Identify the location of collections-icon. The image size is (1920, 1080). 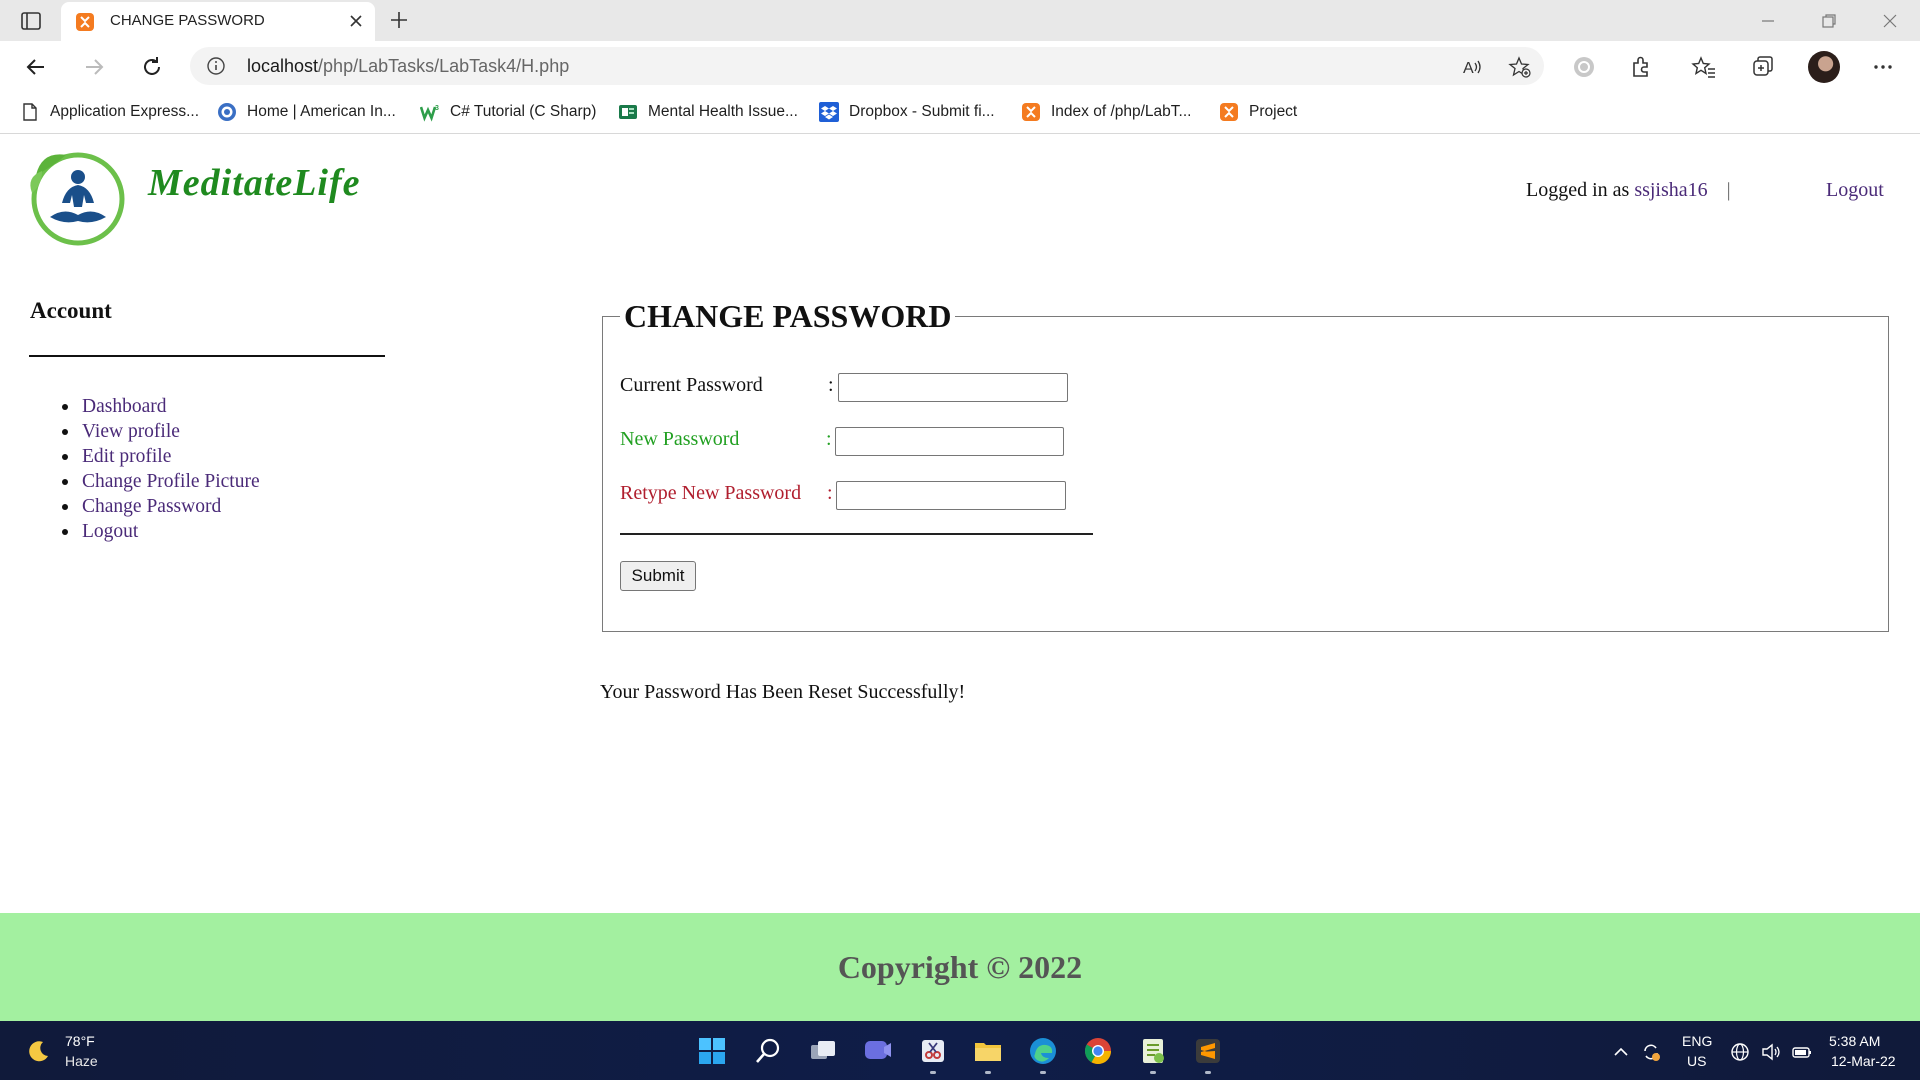
(1763, 67).